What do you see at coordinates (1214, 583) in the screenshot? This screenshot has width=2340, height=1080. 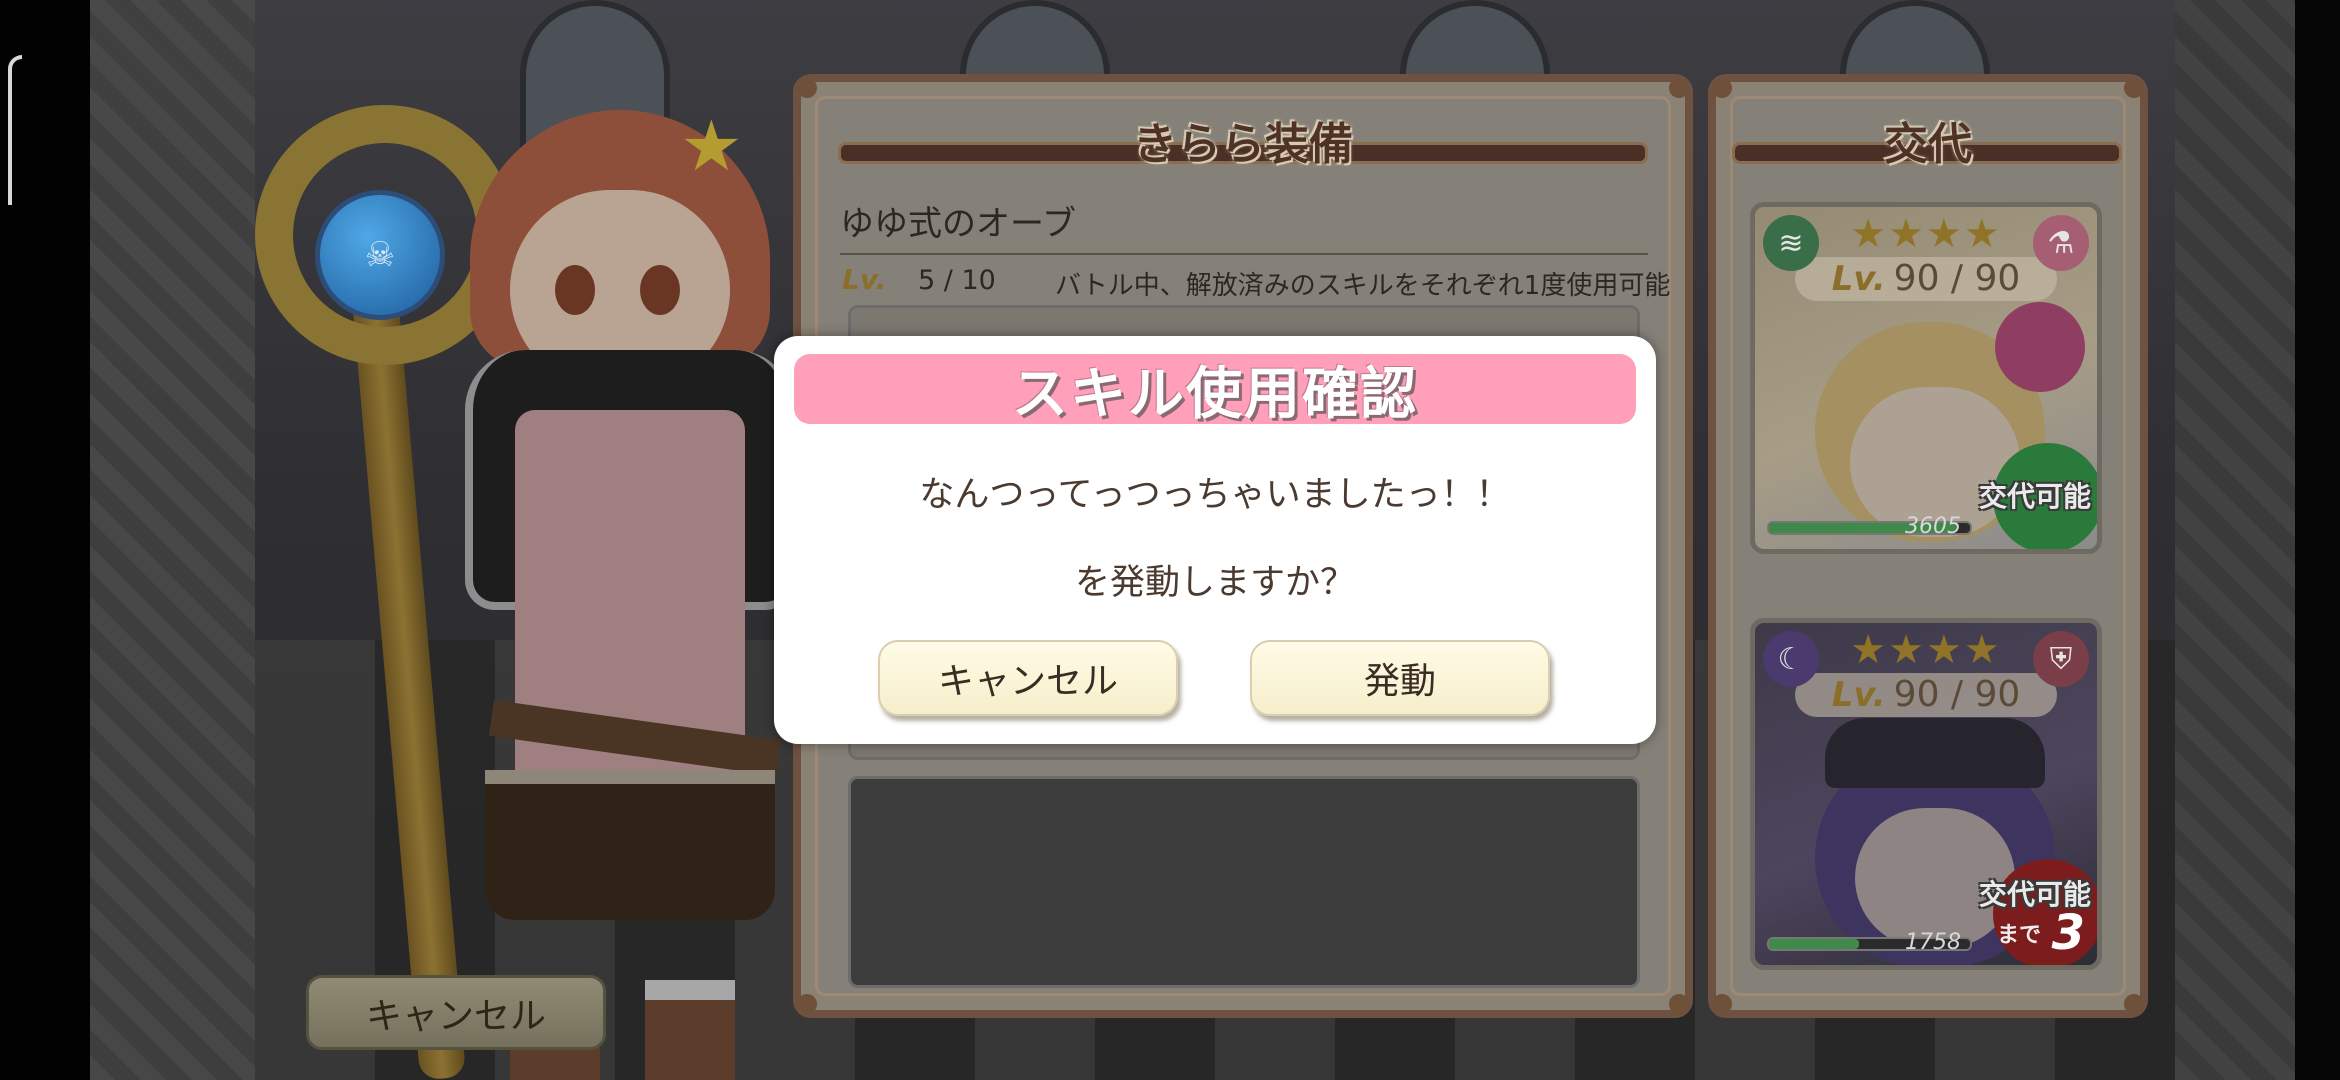 I see `confirm-question: を発動しますか？` at bounding box center [1214, 583].